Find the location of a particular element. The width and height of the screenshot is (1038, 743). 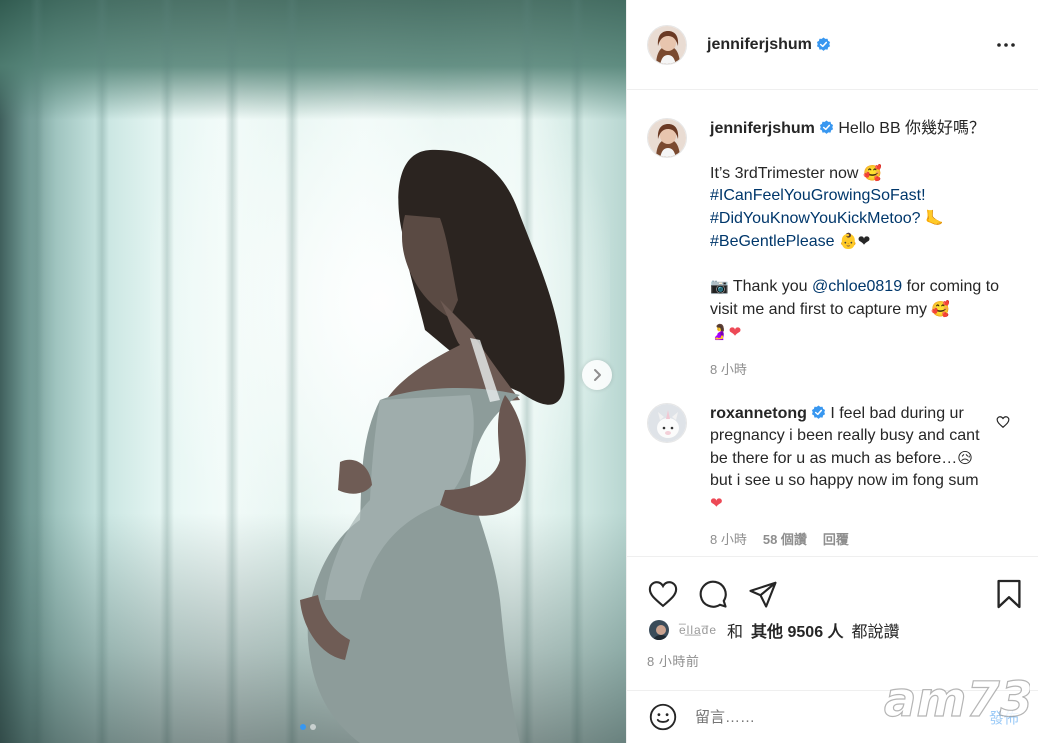

baby-heart-emoji: 👶❤ is located at coordinates (854, 241).